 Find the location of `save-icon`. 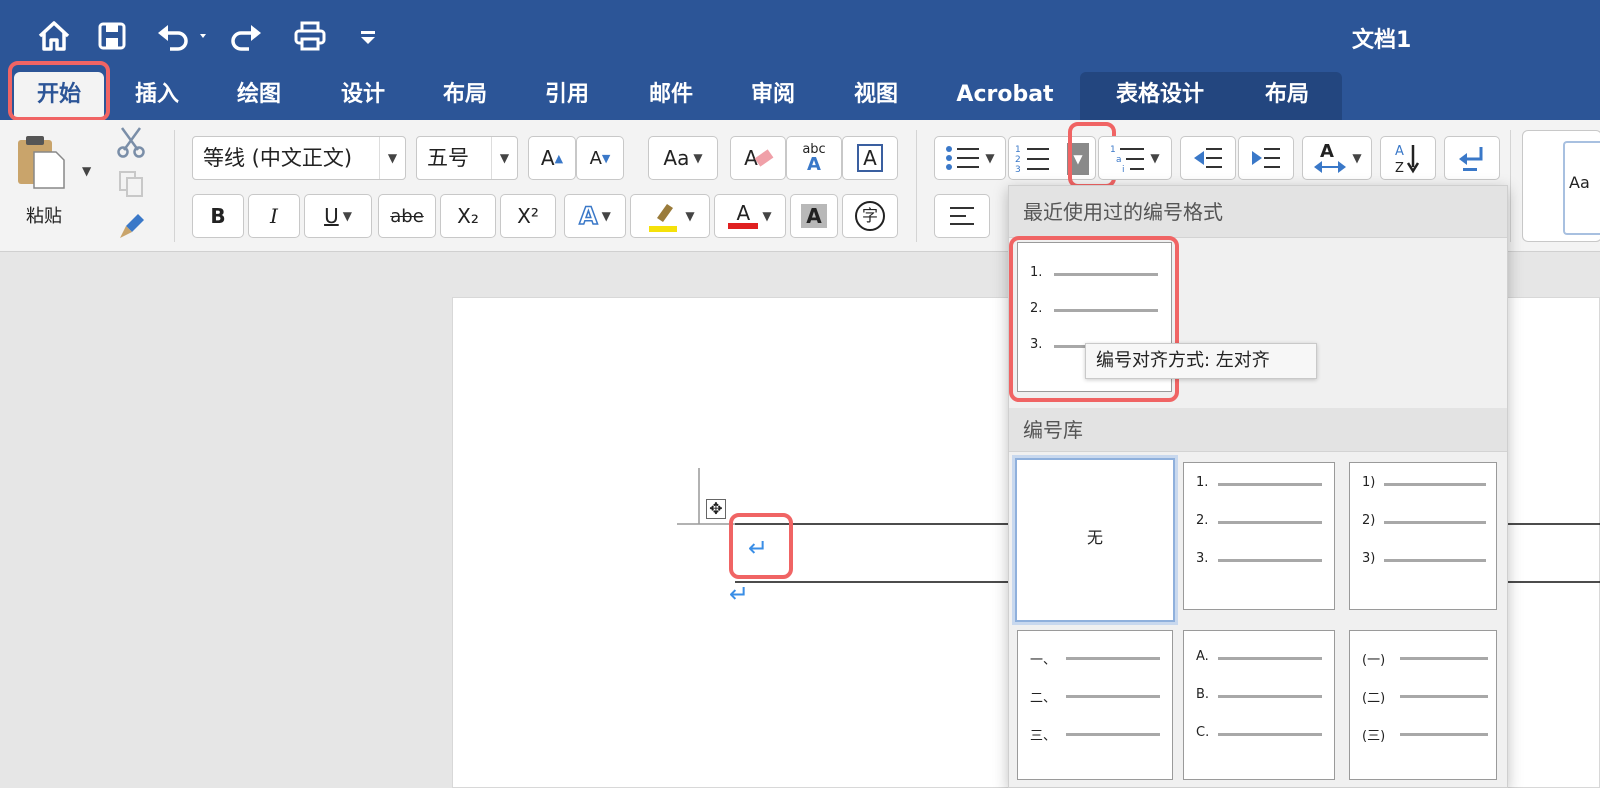

save-icon is located at coordinates (112, 36).